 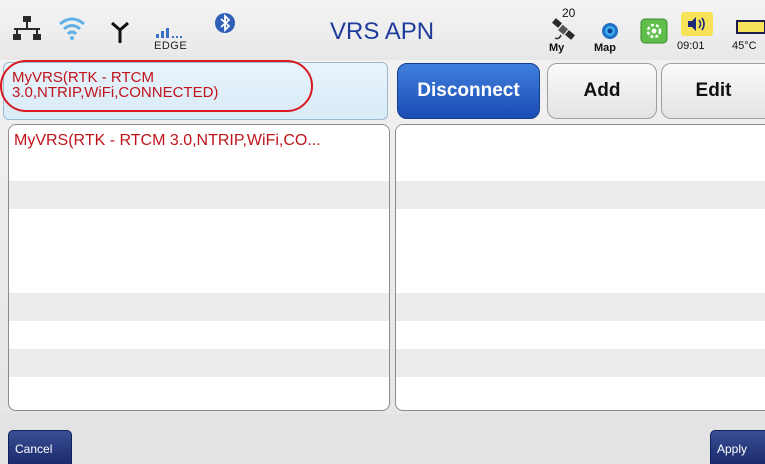 I want to click on disconnect-button: Disconnect, so click(x=468, y=91).